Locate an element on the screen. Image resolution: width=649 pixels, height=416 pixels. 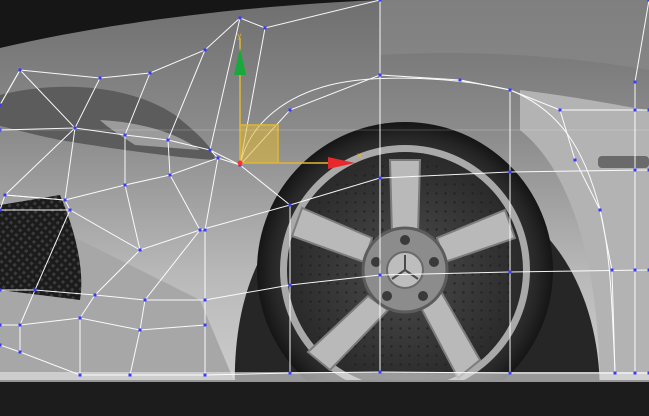
x-axis-label: x is located at coordinates (359, 155).